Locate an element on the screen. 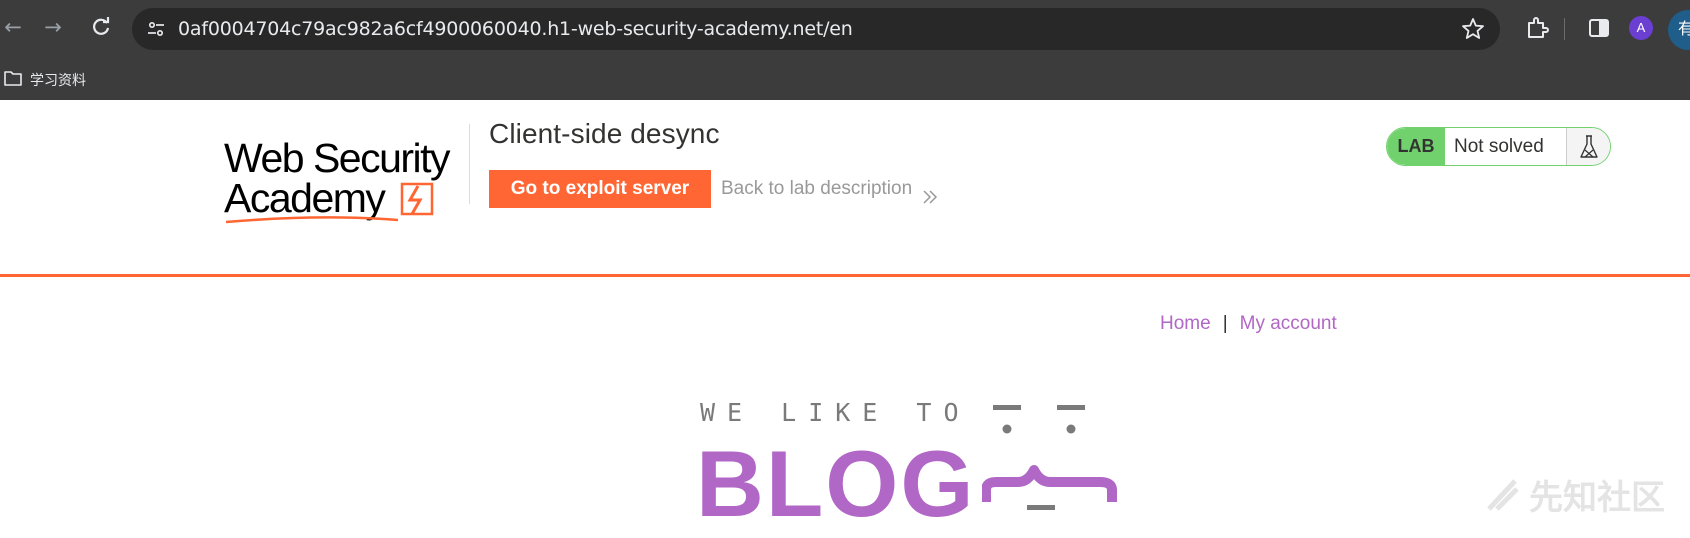  side-panel-icon is located at coordinates (1599, 28).